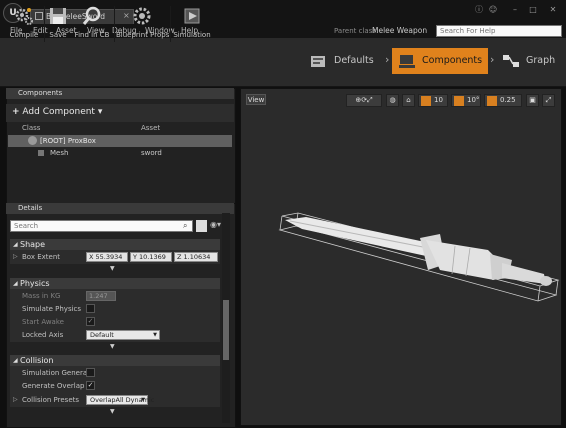 The width and height of the screenshot is (566, 428). I want to click on root-component-icon, so click(32, 140).